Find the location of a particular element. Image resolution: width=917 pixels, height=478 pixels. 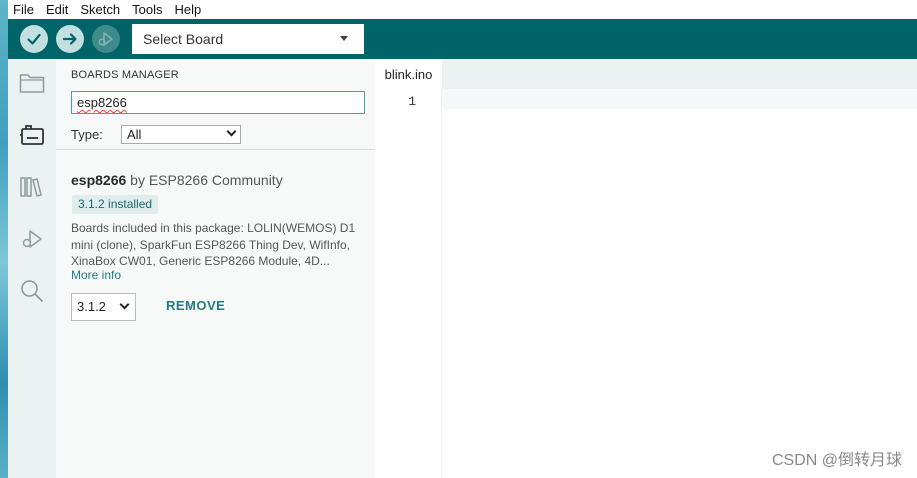

checkmark-icon is located at coordinates (34, 39).